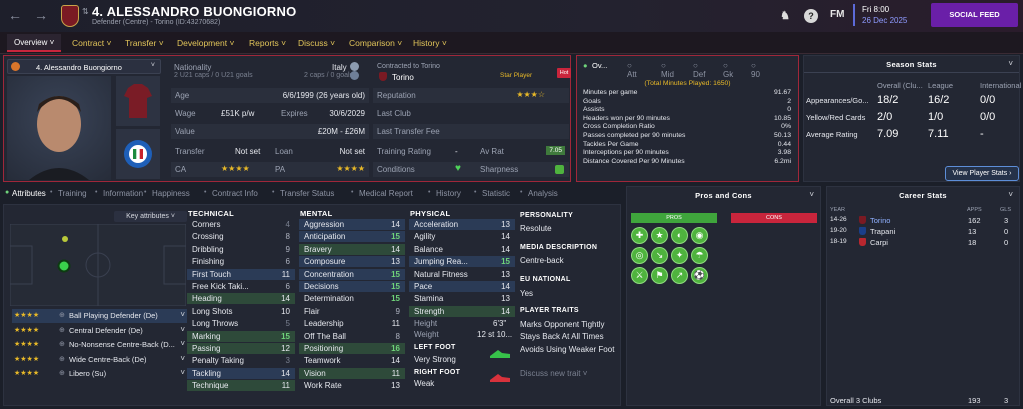 The height and width of the screenshot is (409, 1023). I want to click on help-icon: ?, so click(811, 16).